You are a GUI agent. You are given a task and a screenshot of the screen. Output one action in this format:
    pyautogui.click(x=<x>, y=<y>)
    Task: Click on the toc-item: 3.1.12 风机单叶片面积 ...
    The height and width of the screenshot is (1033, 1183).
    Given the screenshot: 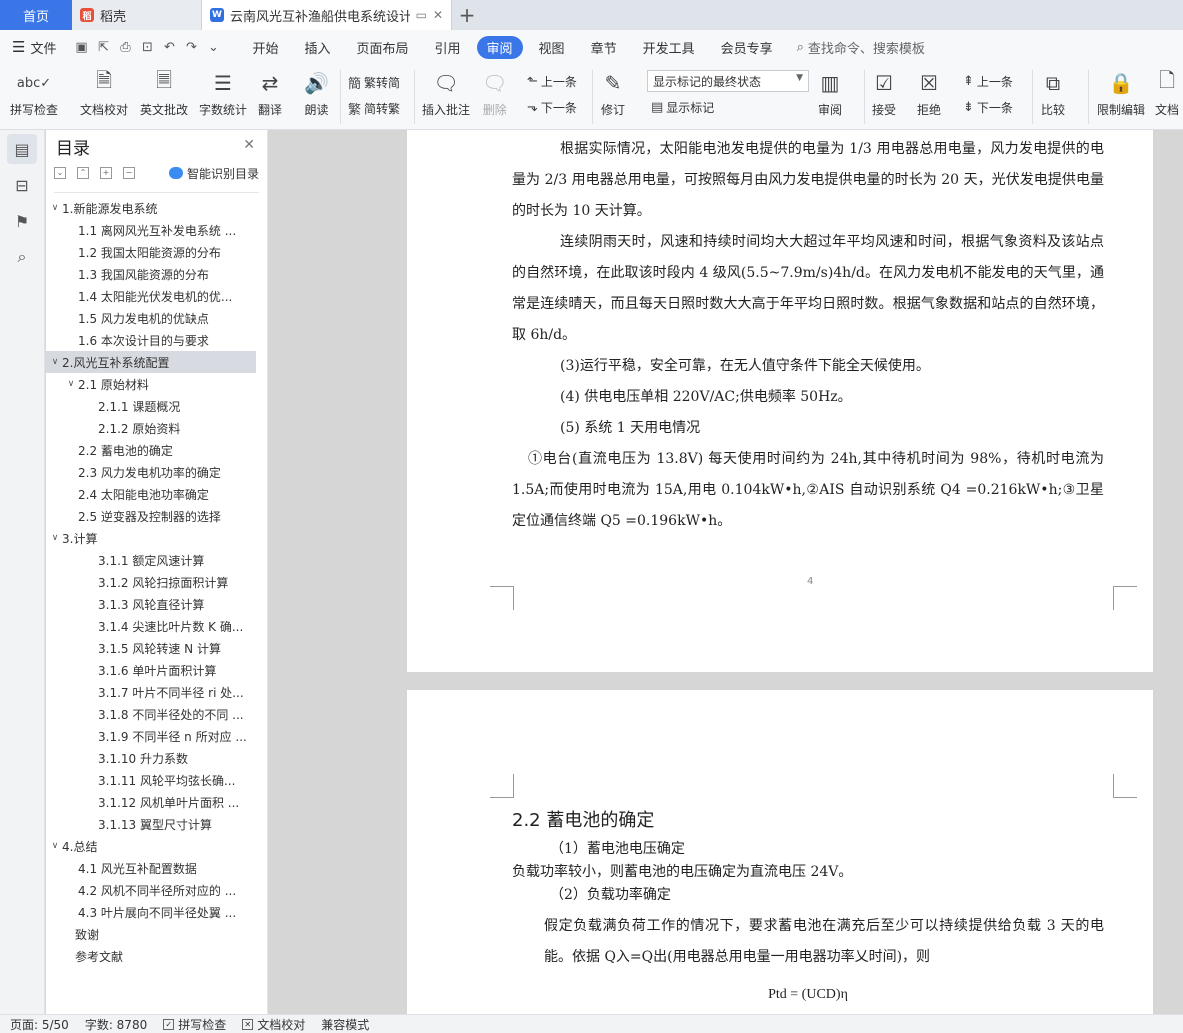 What is the action you would take?
    pyautogui.click(x=151, y=802)
    